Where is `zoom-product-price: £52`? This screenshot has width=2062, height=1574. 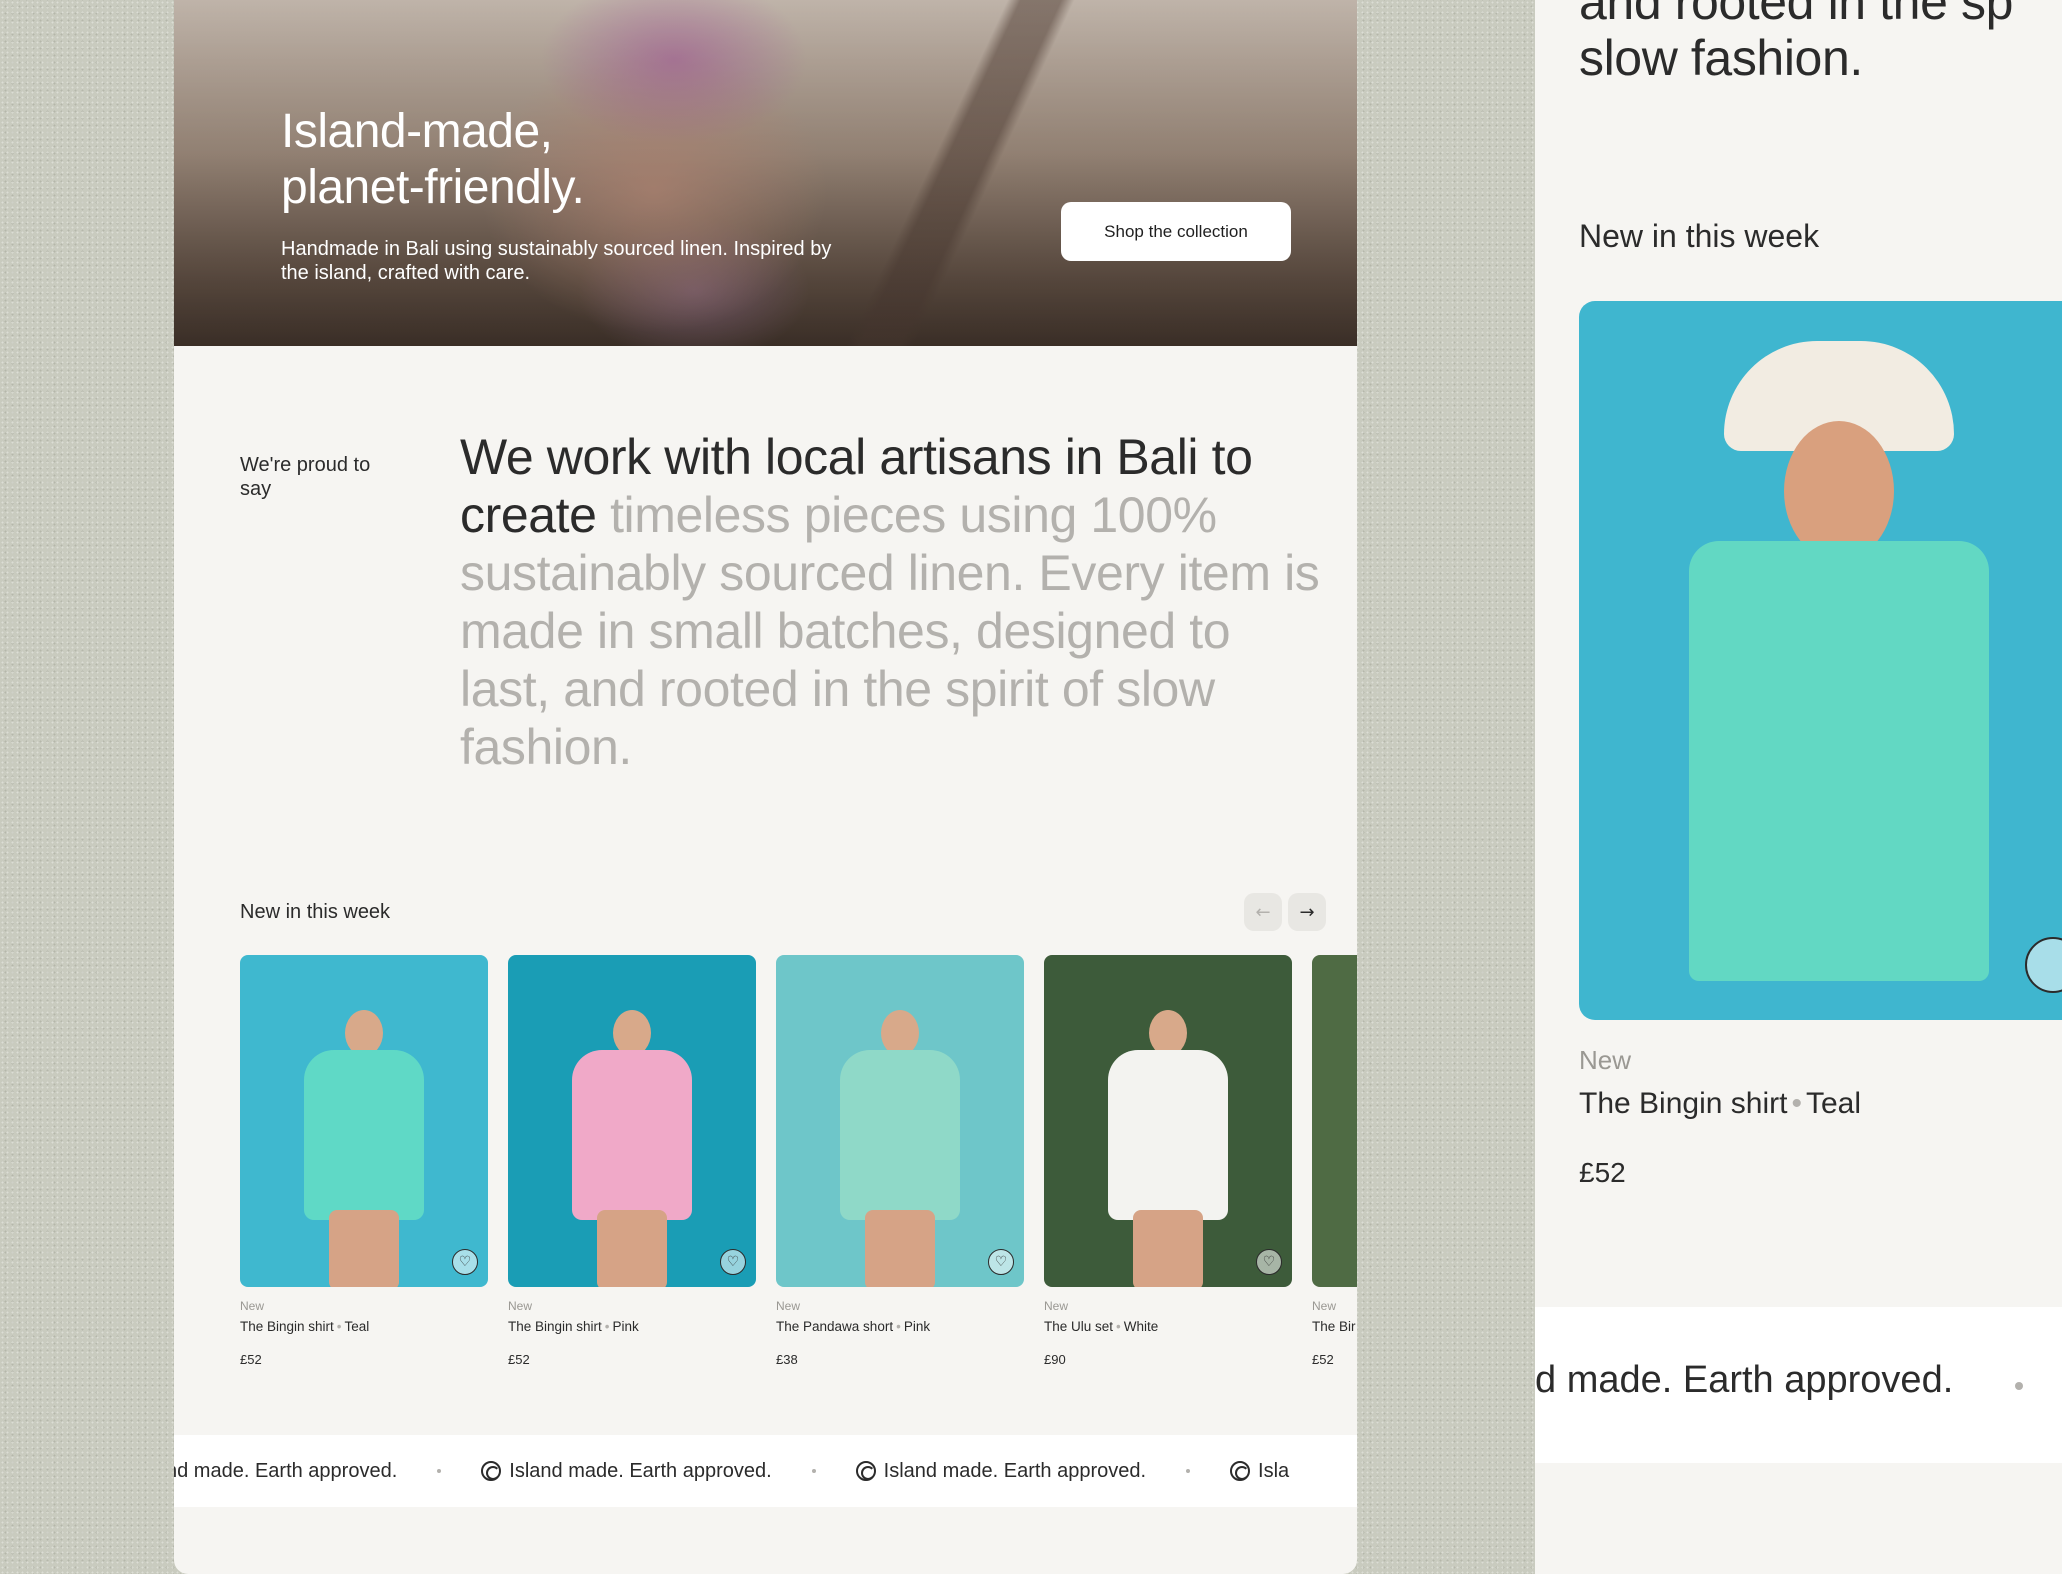 zoom-product-price: £52 is located at coordinates (1602, 1172).